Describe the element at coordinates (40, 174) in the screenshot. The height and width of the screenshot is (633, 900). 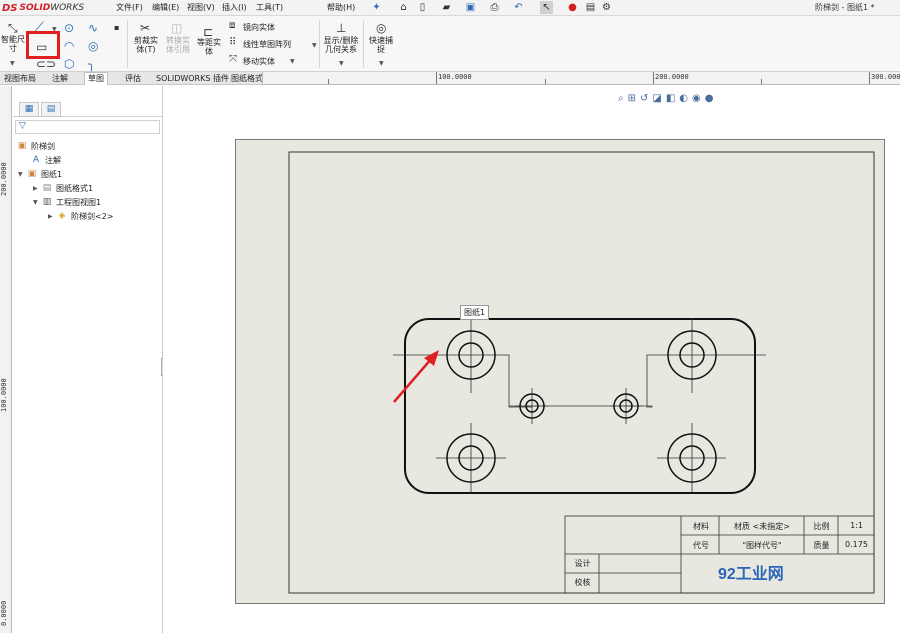
I see `tree-item-sheet: ▼ ▣ 图纸1` at that location.